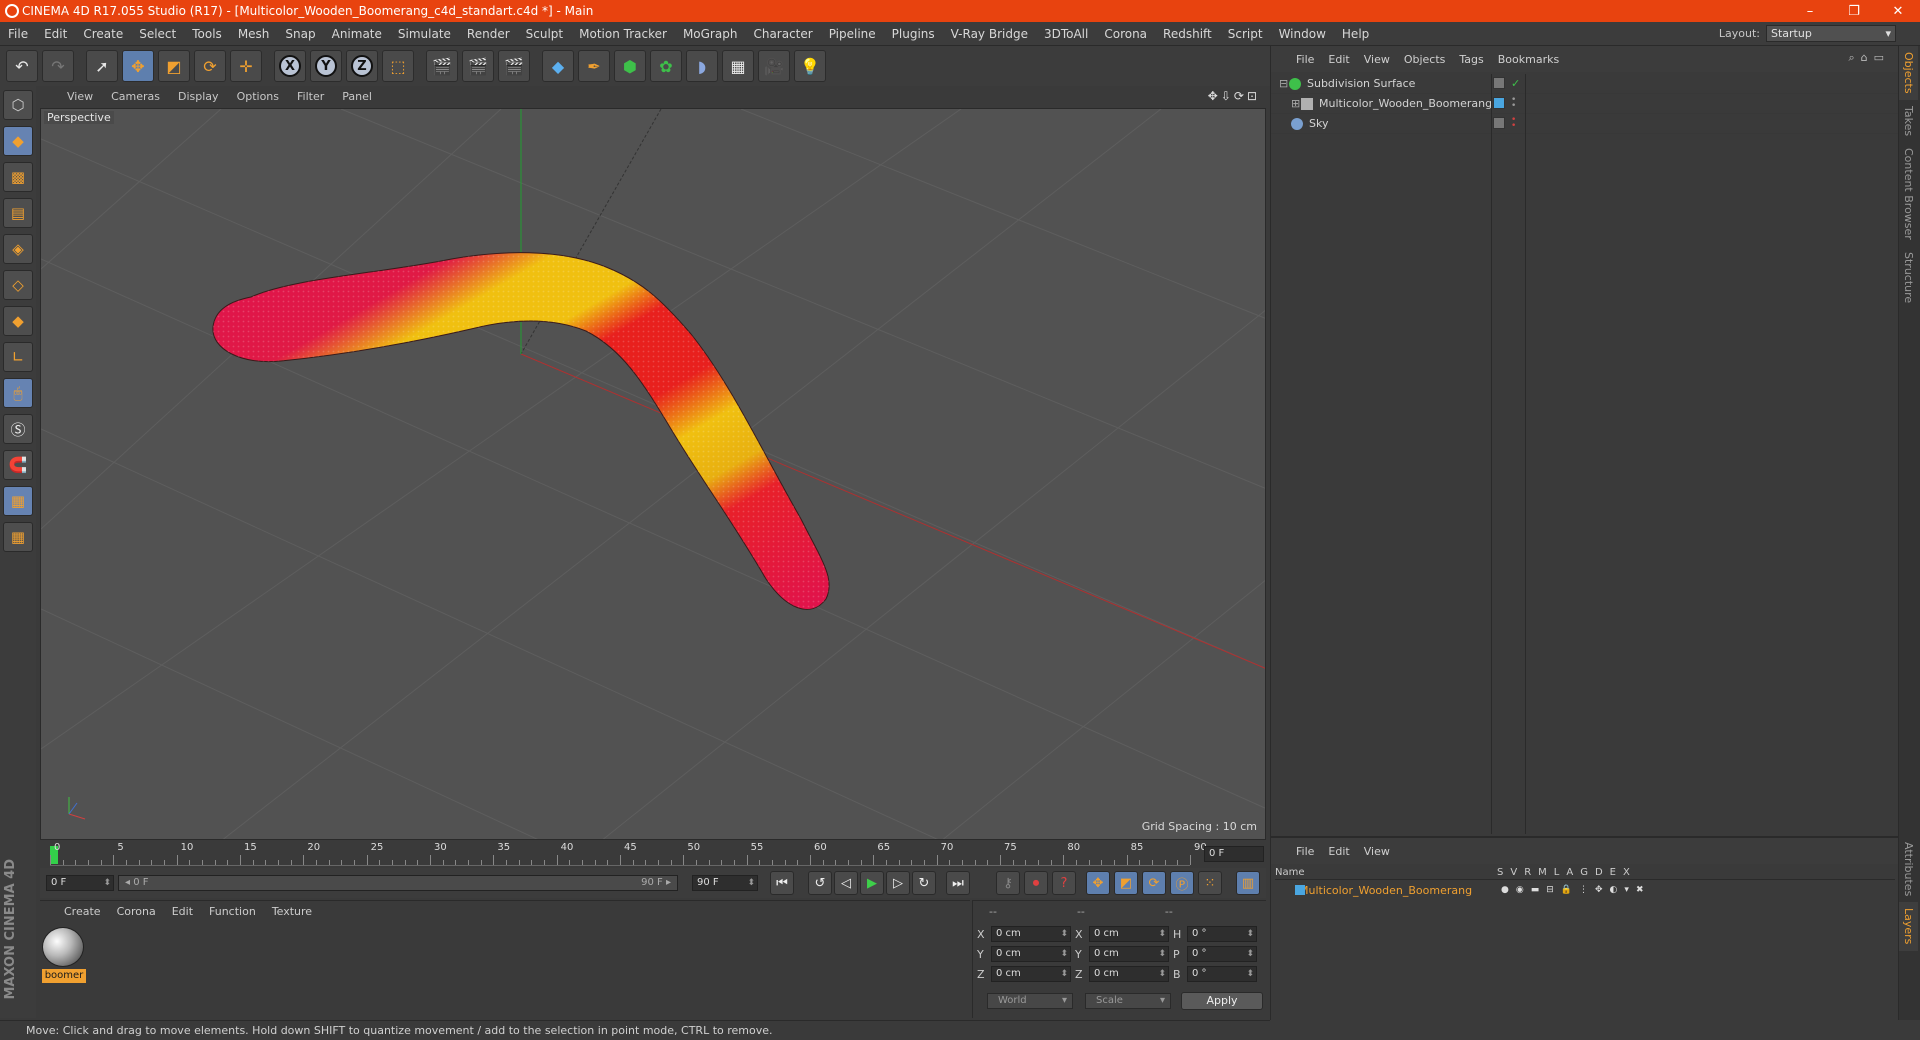  I want to click on coordinate-system-button: ⬚, so click(398, 66).